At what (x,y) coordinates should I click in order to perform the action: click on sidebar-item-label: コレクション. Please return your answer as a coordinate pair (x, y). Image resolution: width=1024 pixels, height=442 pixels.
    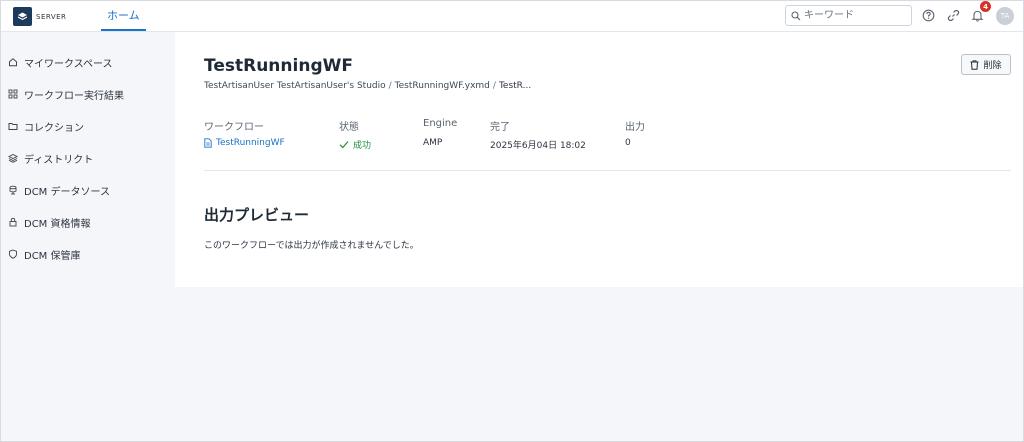
    Looking at the image, I should click on (54, 128).